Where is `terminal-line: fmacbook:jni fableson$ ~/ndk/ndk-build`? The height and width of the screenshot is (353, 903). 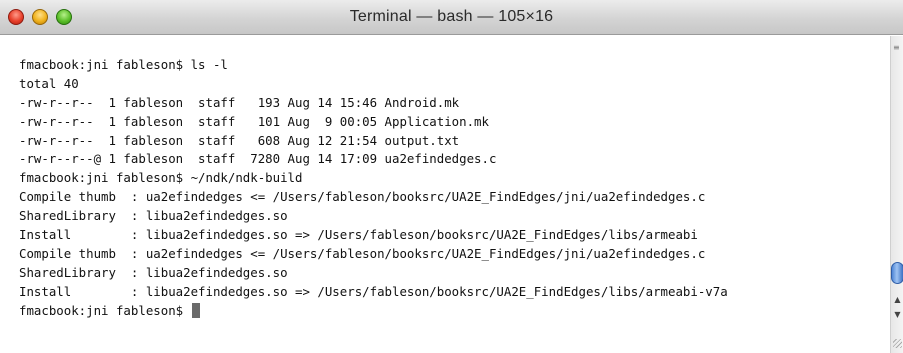
terminal-line: fmacbook:jni fableson$ ~/ndk/ndk-build is located at coordinates (161, 178).